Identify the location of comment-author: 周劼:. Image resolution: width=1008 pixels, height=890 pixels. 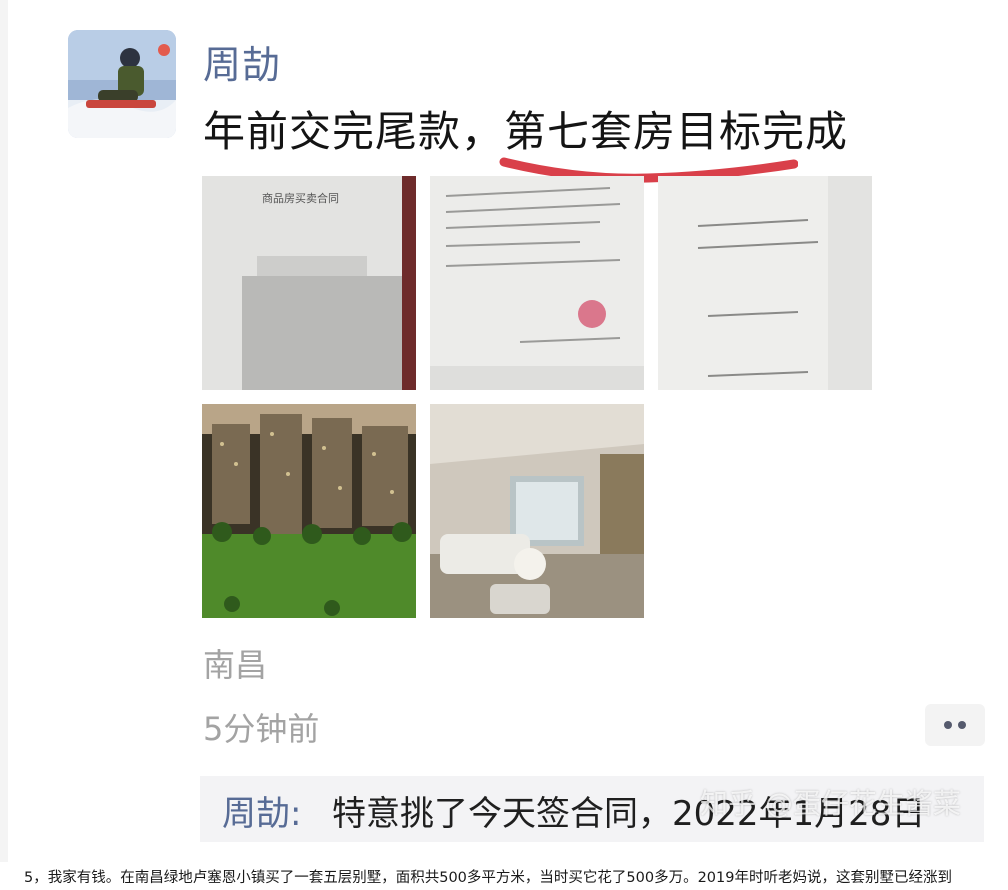
(261, 810).